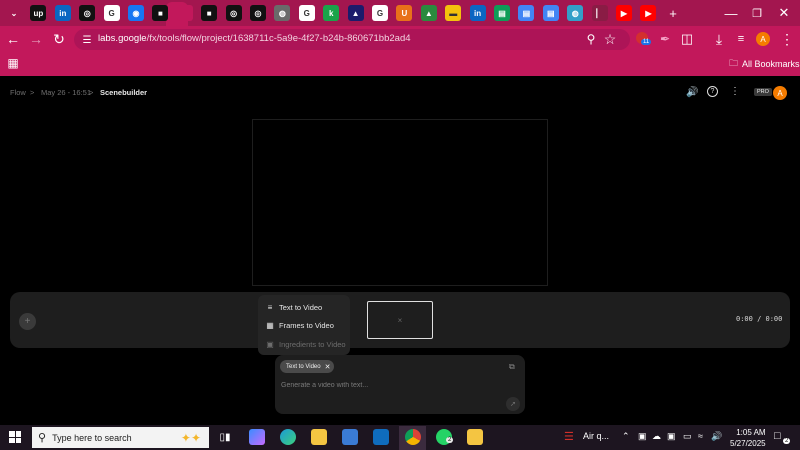 This screenshot has height=450, width=800. What do you see at coordinates (665, 39) in the screenshot?
I see `pen-extension-icon: ✒` at bounding box center [665, 39].